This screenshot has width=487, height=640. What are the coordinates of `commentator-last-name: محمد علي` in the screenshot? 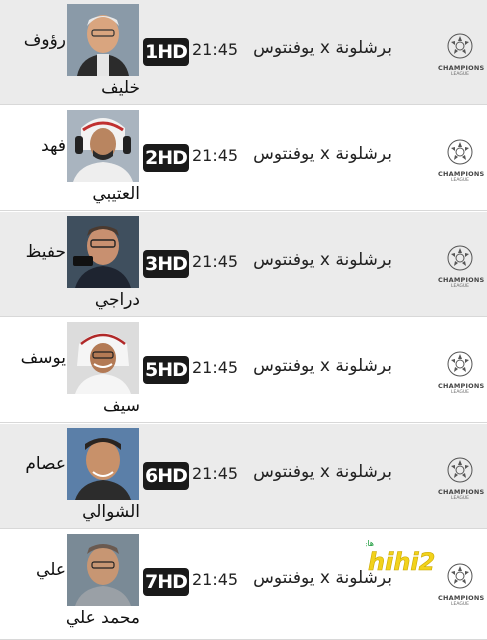 It's located at (102, 618).